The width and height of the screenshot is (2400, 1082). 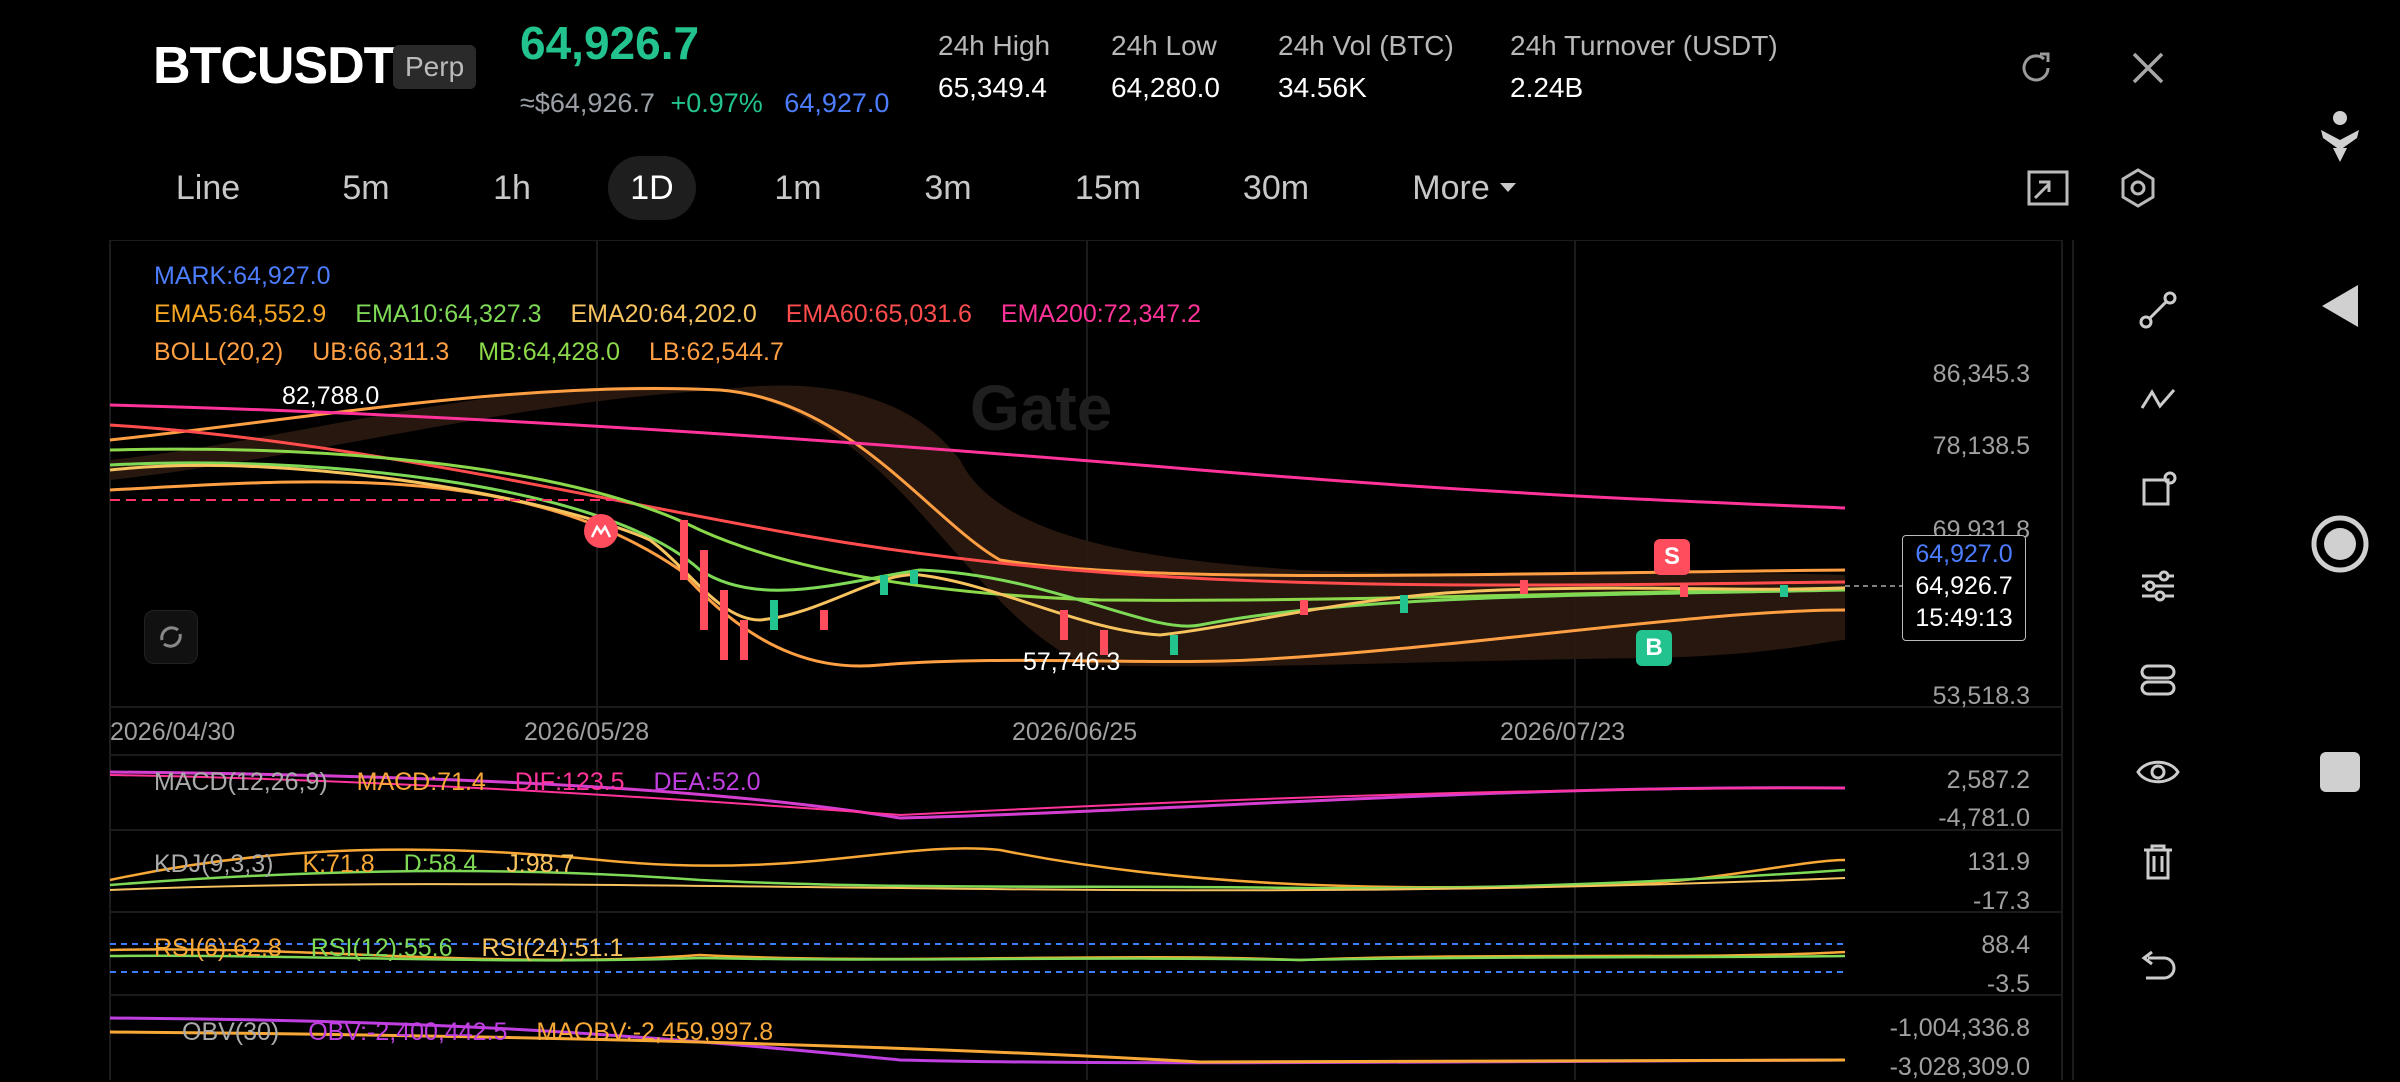 I want to click on rsi24-label: RSI(24):51.1, so click(x=552, y=948).